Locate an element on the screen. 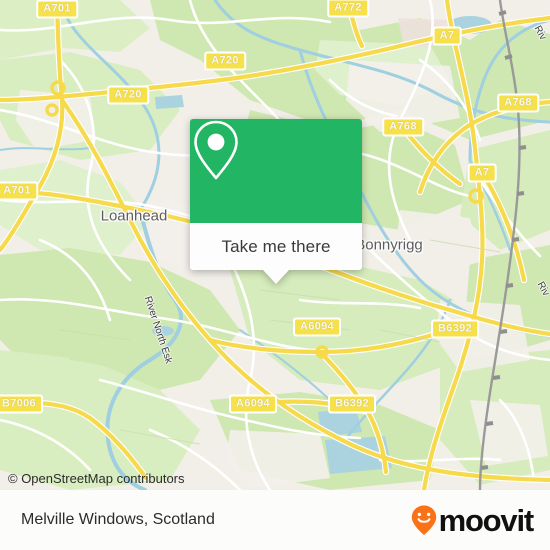  place-label-bonnyrigg: Bonnyrigg is located at coordinates (389, 245).